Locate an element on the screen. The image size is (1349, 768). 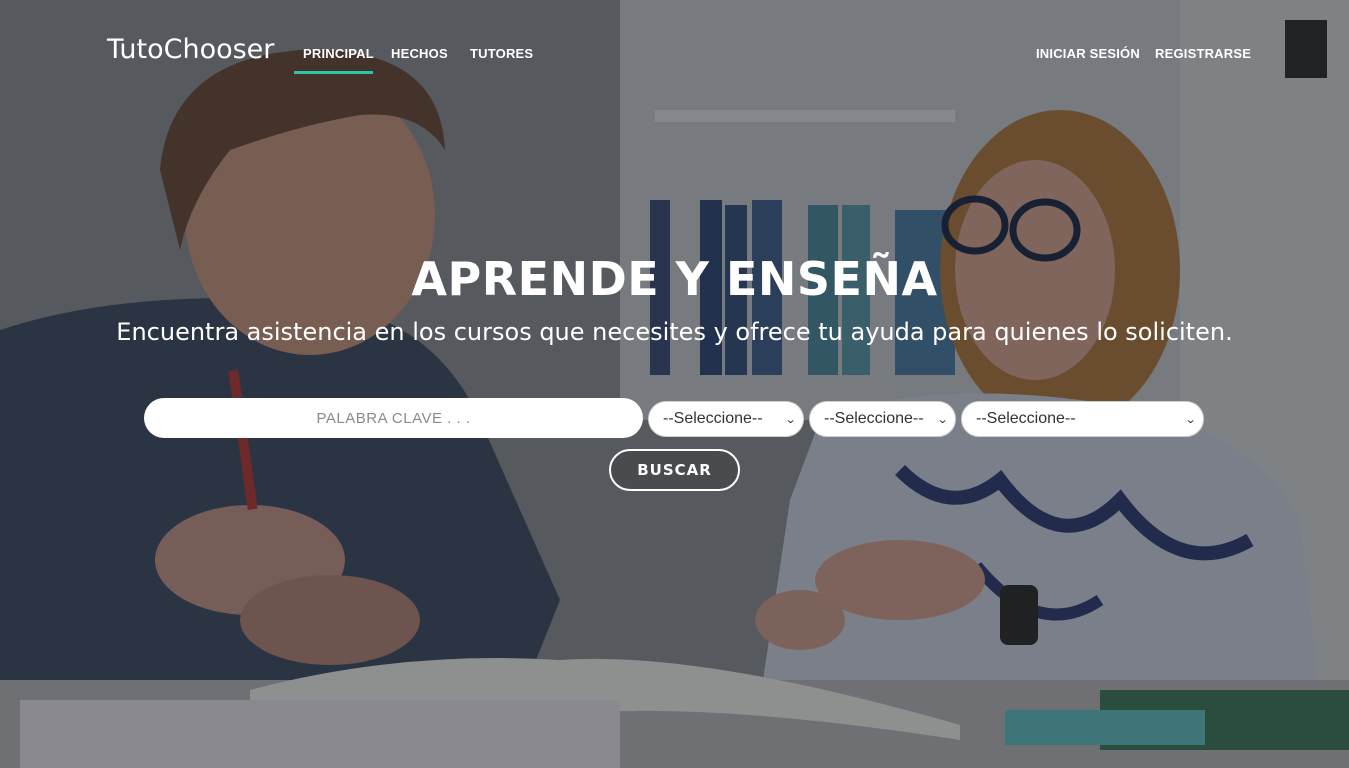
nav-link-hechos: HECHOS is located at coordinates (419, 53).